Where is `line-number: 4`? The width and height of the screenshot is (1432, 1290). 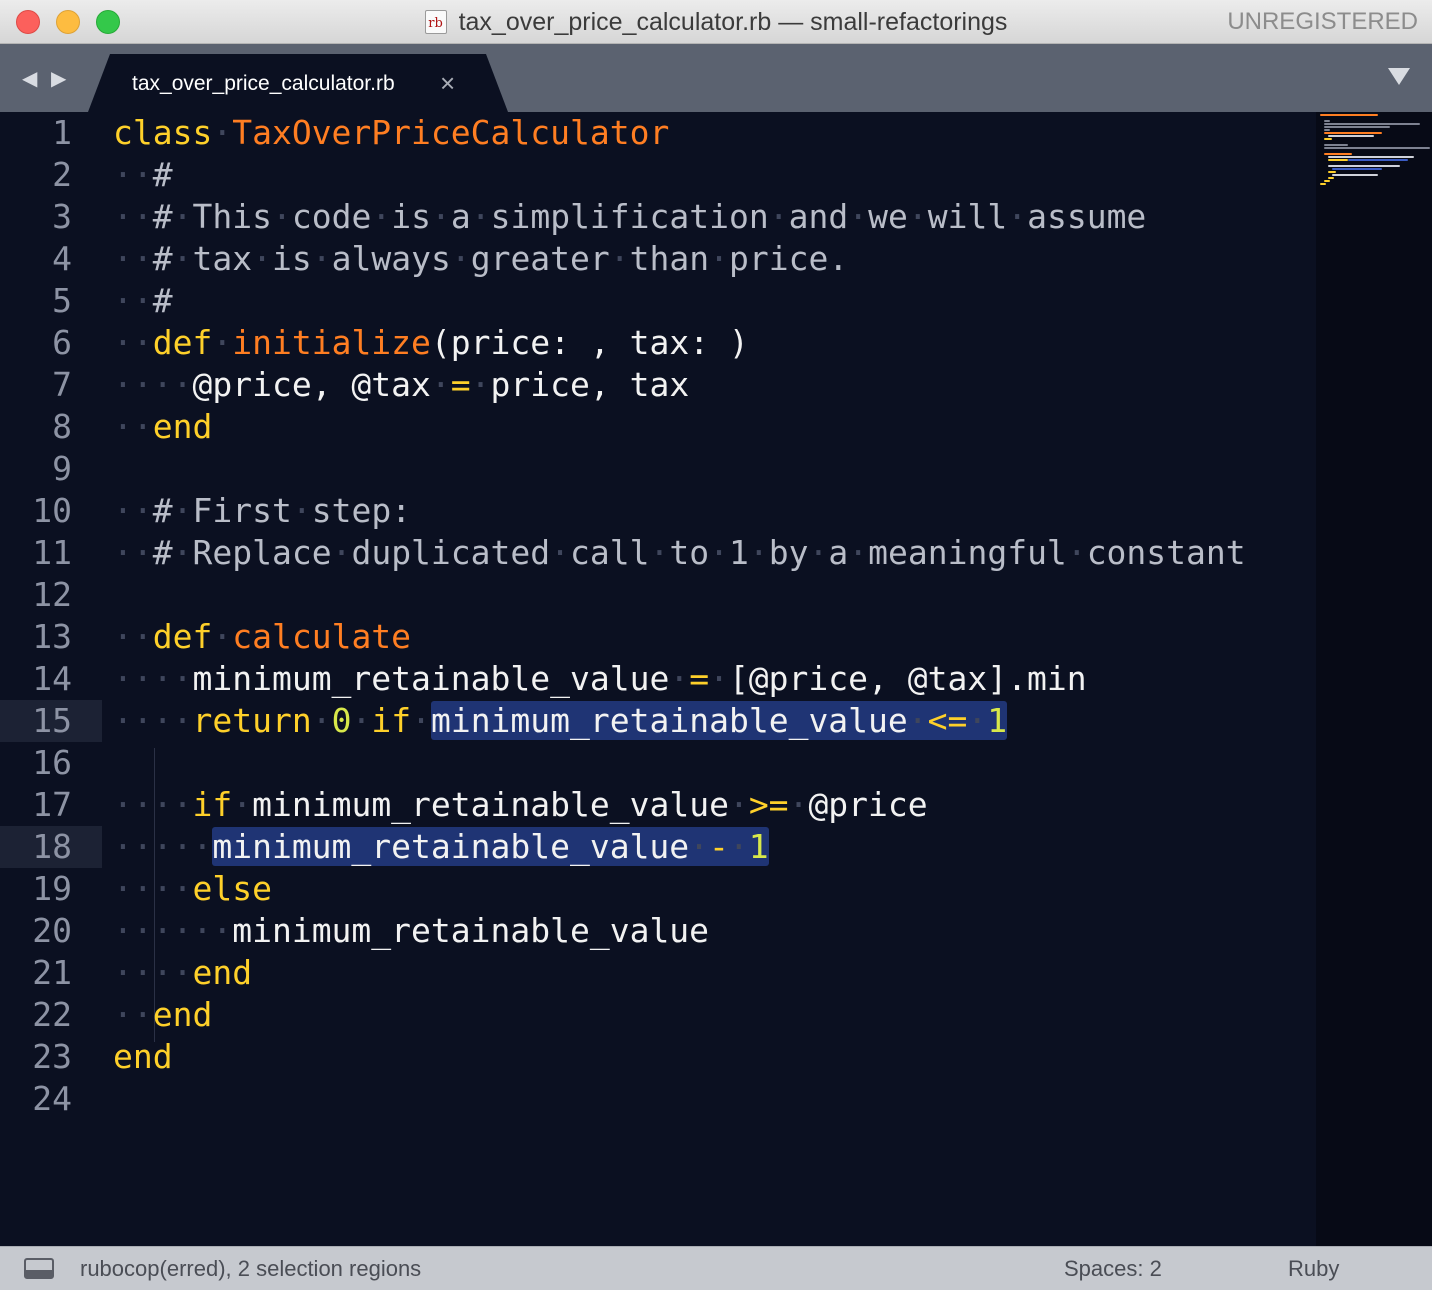 line-number: 4 is located at coordinates (62, 258).